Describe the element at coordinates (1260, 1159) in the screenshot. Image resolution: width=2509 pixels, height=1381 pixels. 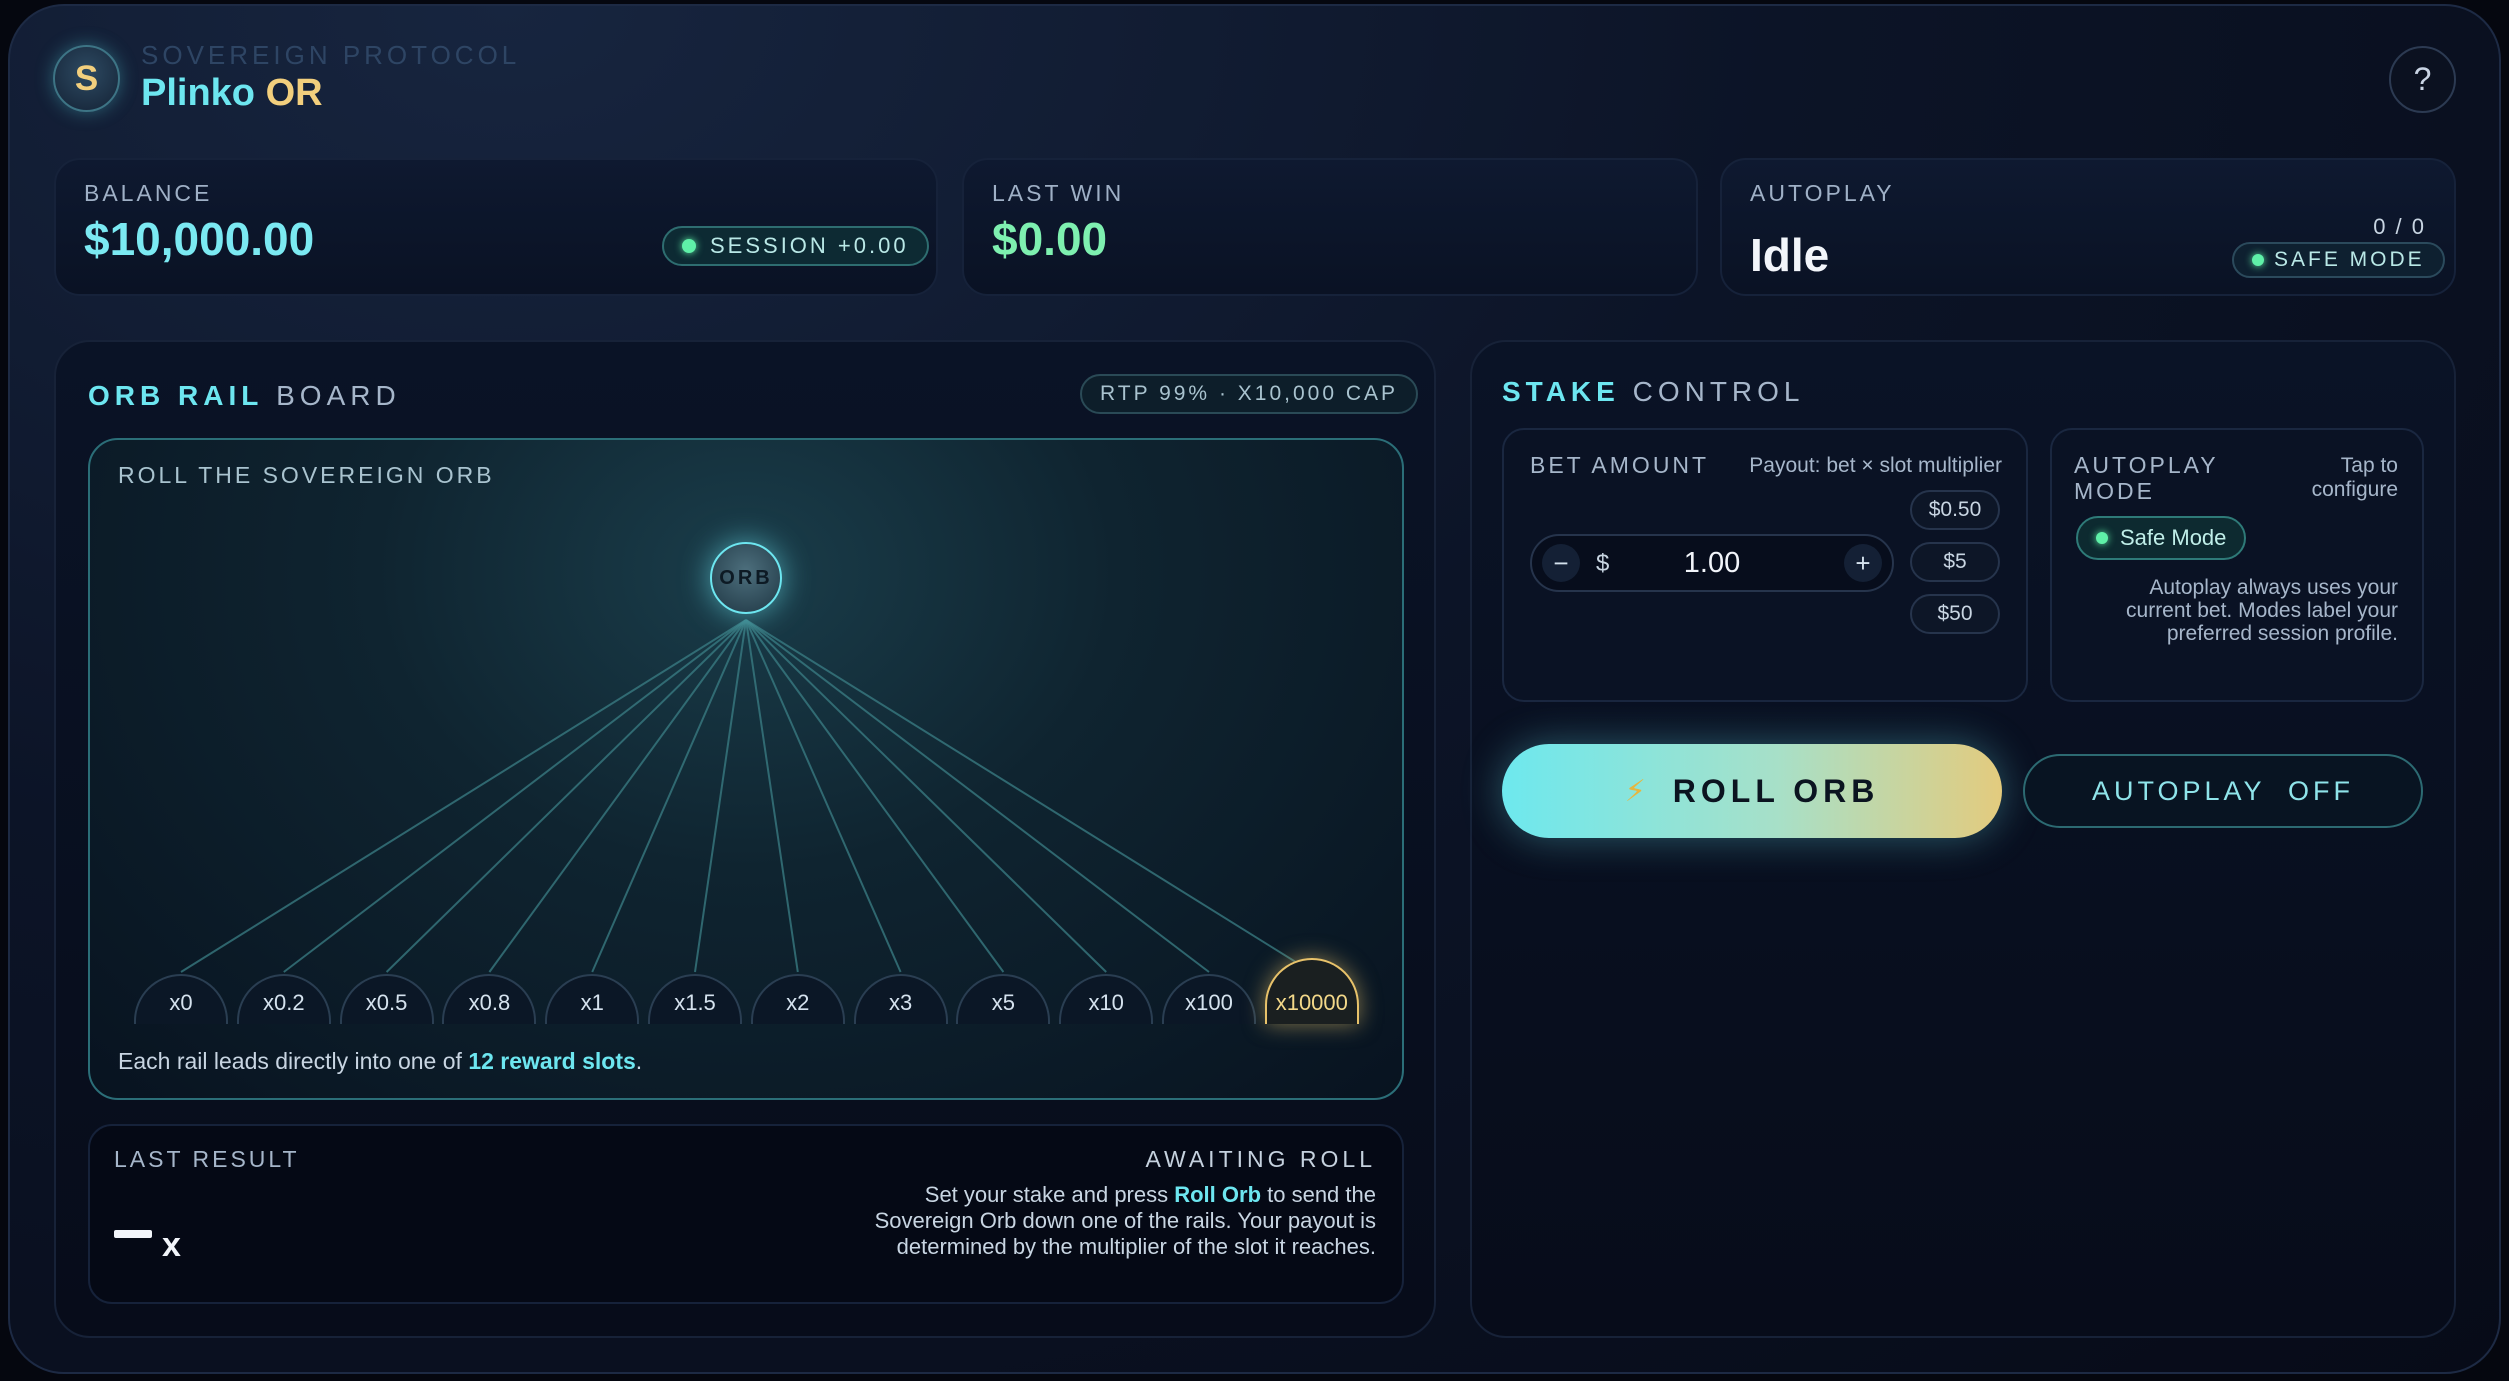
I see `roll-status: AWAITING ROLL` at that location.